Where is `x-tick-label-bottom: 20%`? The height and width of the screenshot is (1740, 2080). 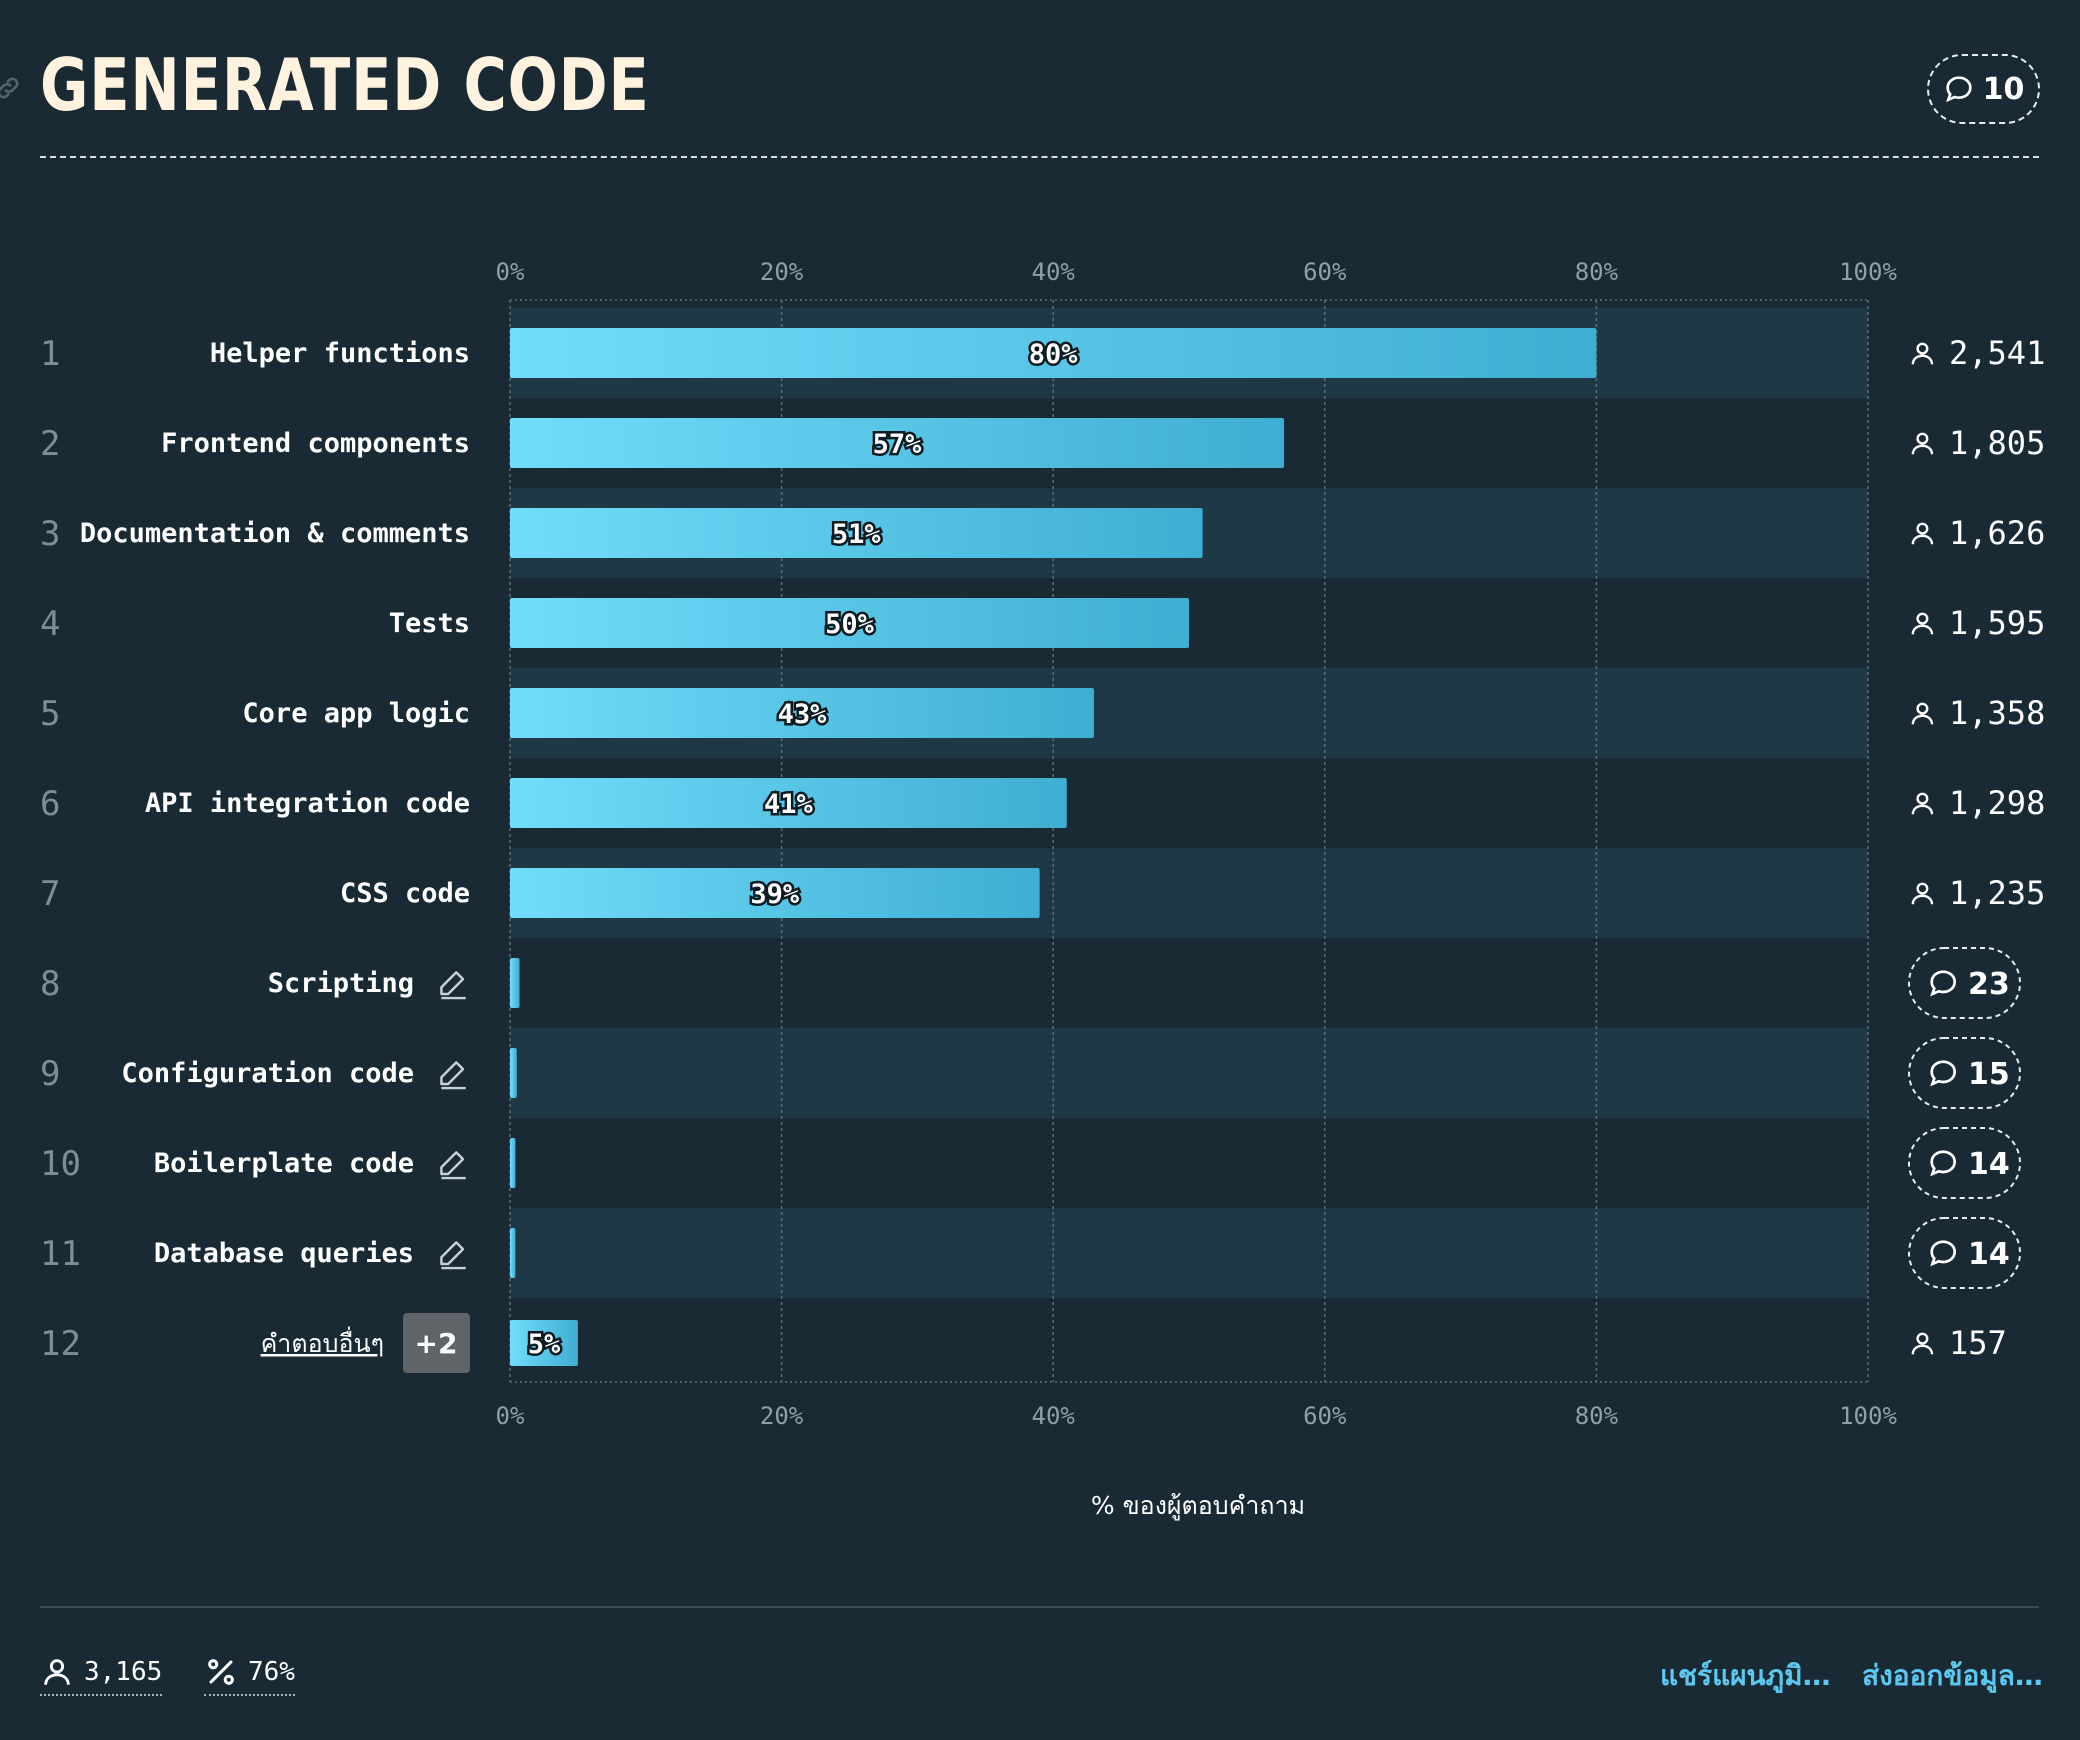 x-tick-label-bottom: 20% is located at coordinates (782, 1416).